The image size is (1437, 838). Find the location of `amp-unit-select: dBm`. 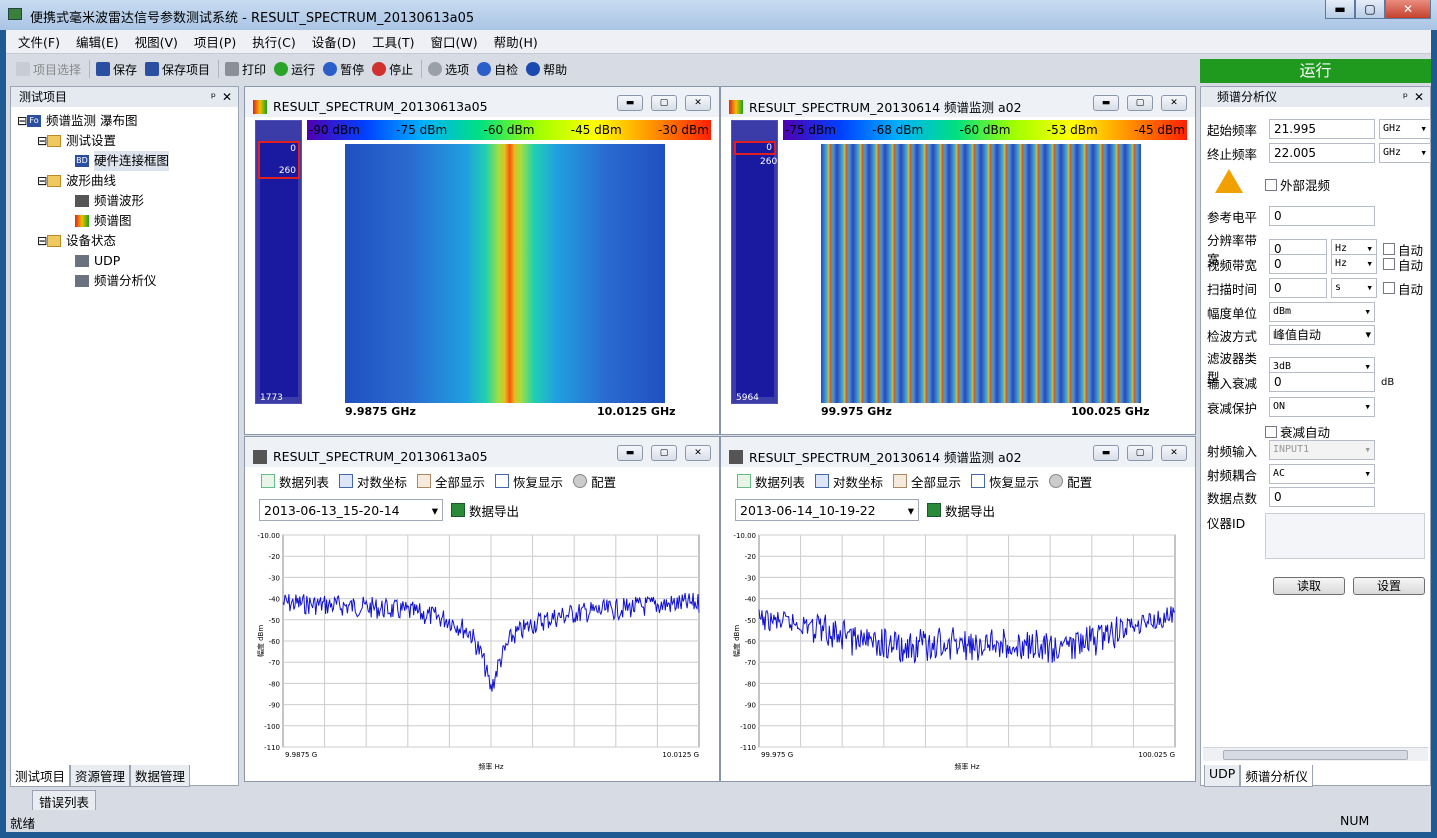

amp-unit-select: dBm is located at coordinates (1322, 312).